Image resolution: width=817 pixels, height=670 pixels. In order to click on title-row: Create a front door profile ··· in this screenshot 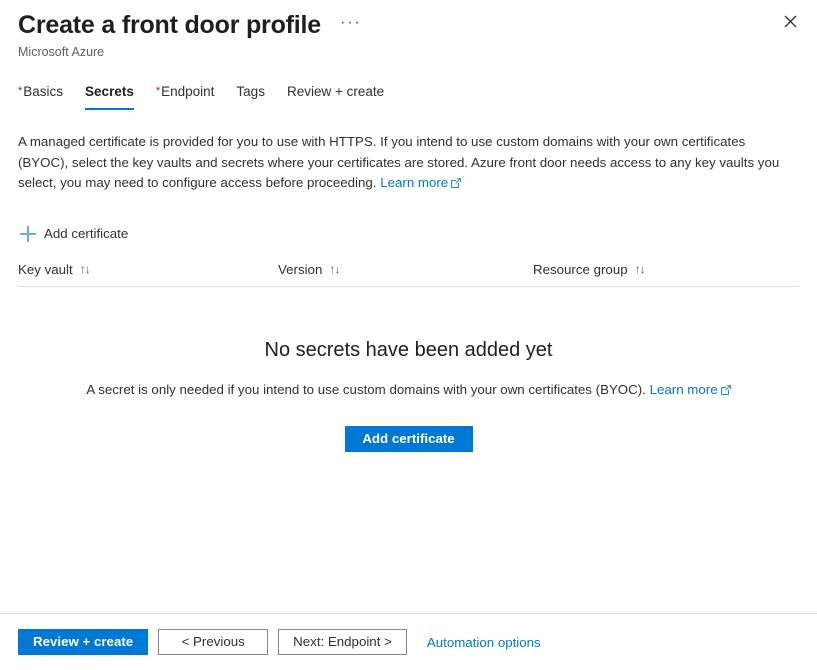, I will do `click(417, 25)`.